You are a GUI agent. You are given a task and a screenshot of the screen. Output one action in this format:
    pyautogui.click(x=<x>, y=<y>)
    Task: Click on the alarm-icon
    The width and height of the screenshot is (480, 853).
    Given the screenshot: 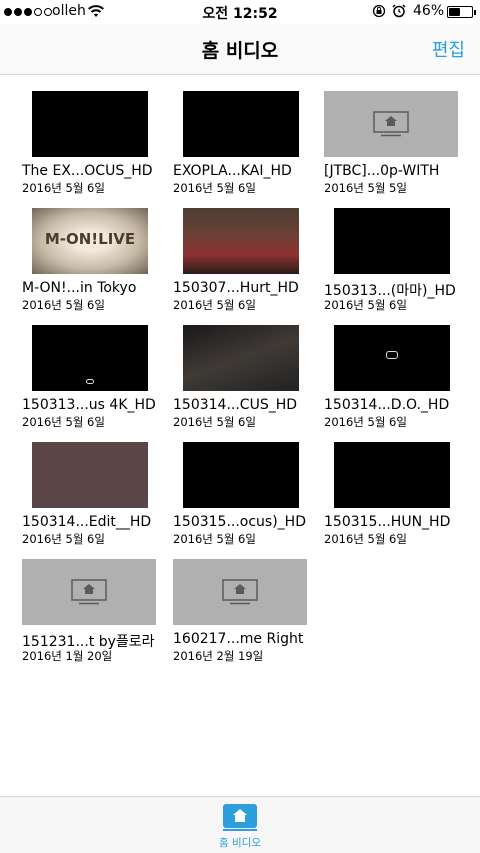 What is the action you would take?
    pyautogui.click(x=399, y=11)
    